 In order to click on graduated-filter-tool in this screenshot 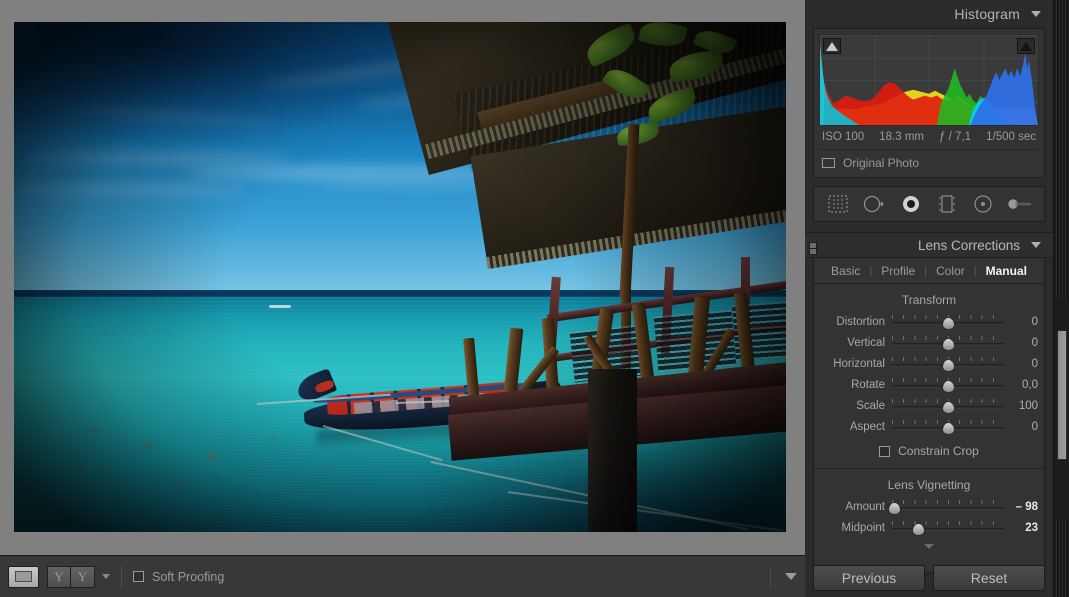, I will do `click(947, 204)`.